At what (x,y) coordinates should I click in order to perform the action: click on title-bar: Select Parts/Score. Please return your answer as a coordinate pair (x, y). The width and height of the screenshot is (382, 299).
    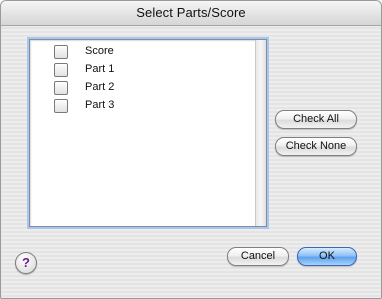
    Looking at the image, I should click on (191, 13).